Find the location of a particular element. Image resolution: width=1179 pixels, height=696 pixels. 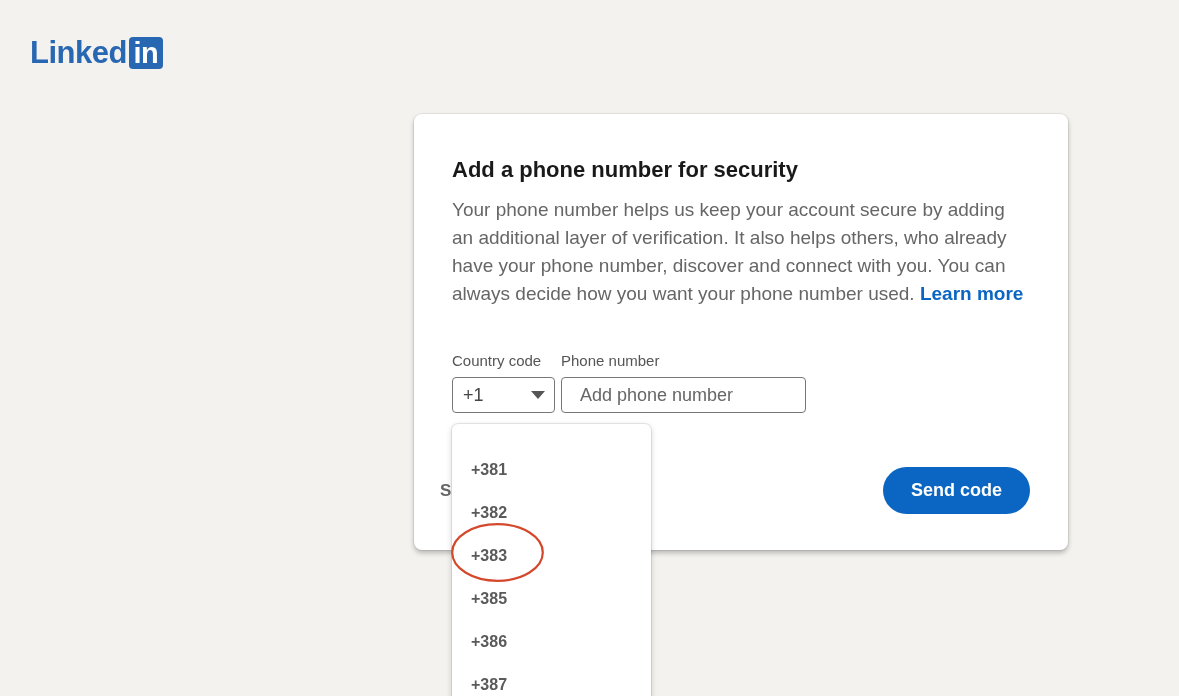

logo-badge: in is located at coordinates (145, 53).